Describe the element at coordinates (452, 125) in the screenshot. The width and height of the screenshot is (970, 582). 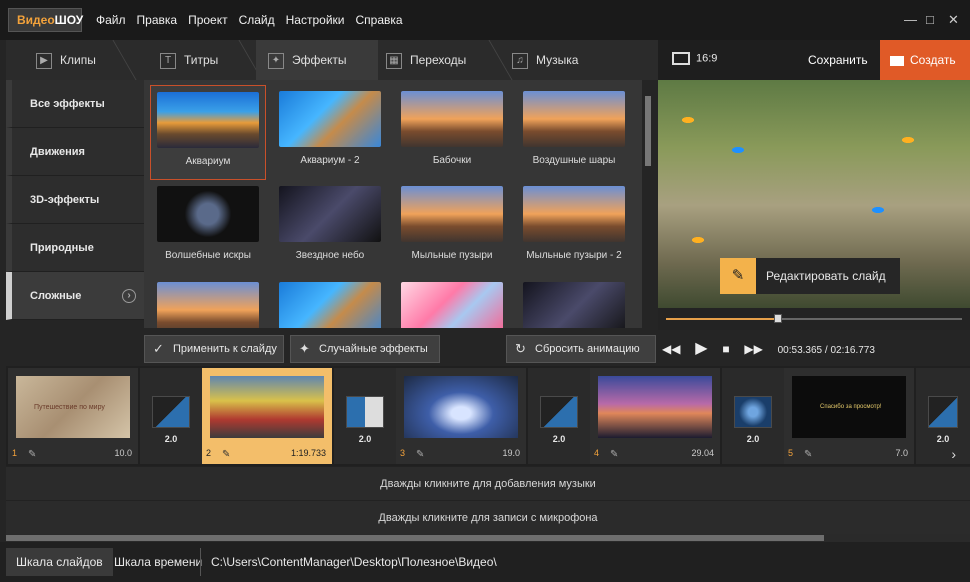
I see `effect-butterflies: Бабочки` at that location.